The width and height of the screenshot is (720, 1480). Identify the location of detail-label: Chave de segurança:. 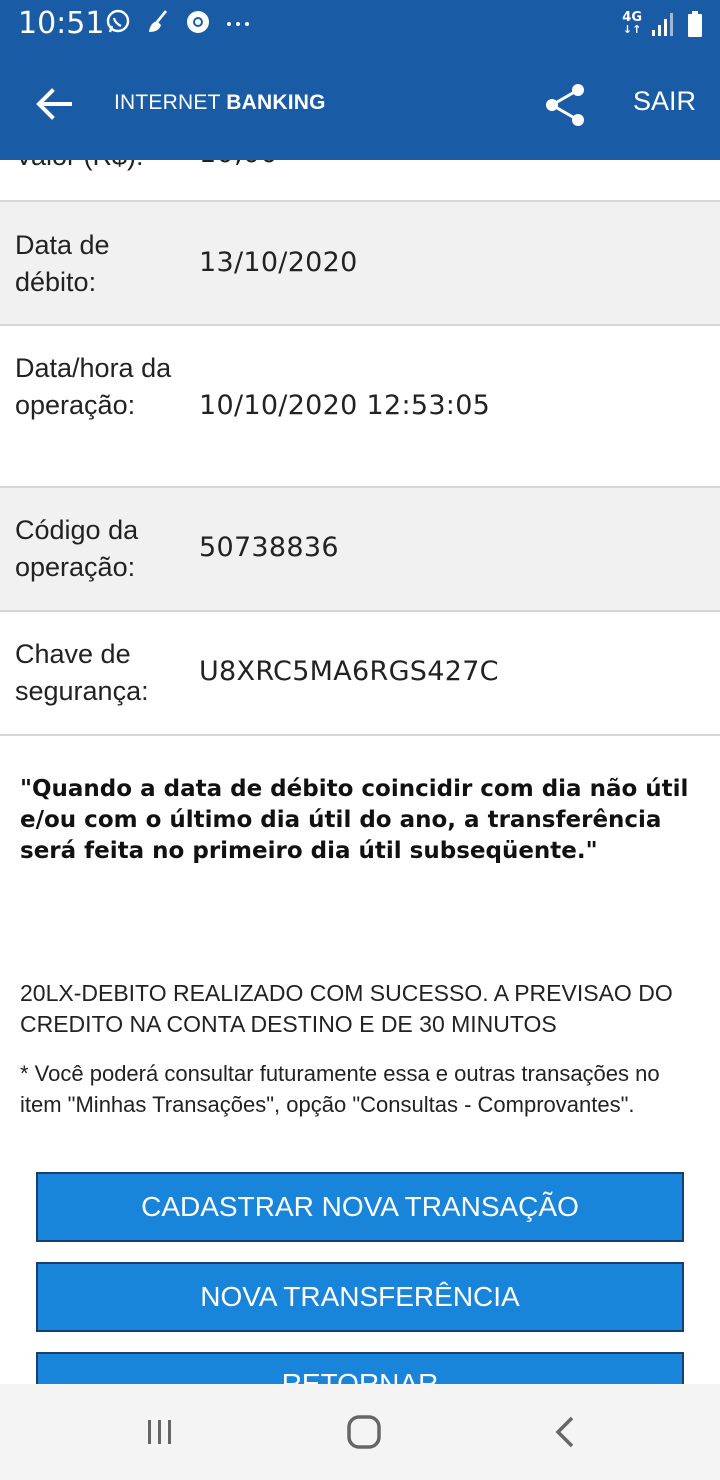
(82, 672).